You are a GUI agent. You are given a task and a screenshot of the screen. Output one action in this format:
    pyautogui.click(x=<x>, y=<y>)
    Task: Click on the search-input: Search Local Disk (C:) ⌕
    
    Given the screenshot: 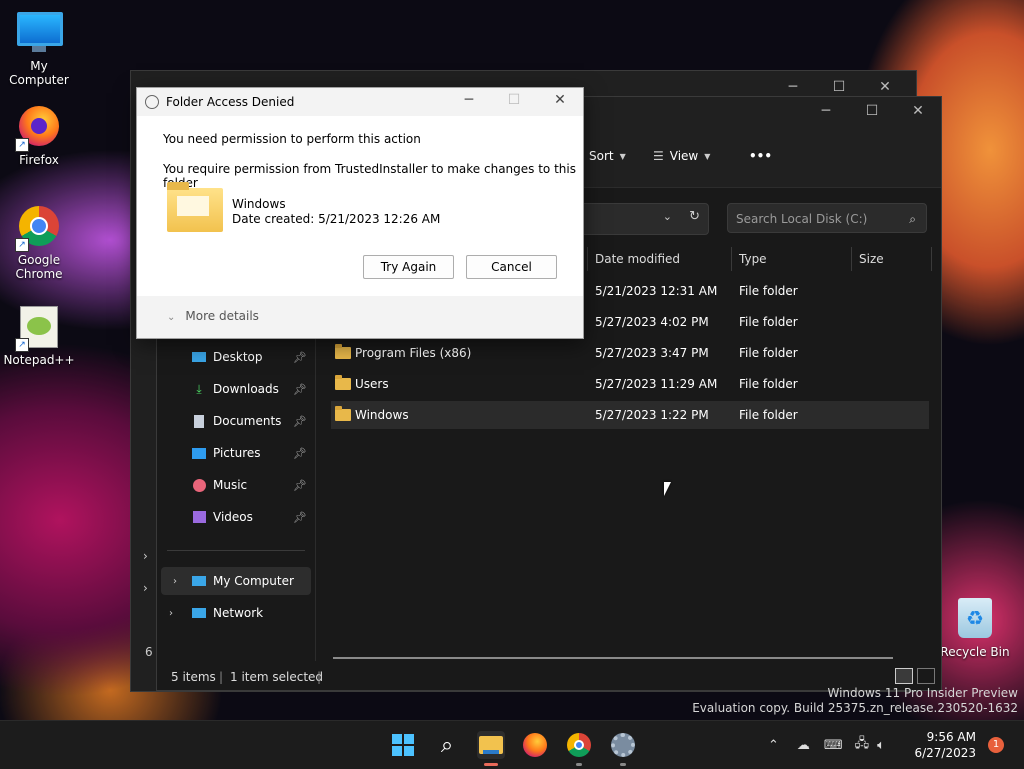 What is the action you would take?
    pyautogui.click(x=827, y=218)
    